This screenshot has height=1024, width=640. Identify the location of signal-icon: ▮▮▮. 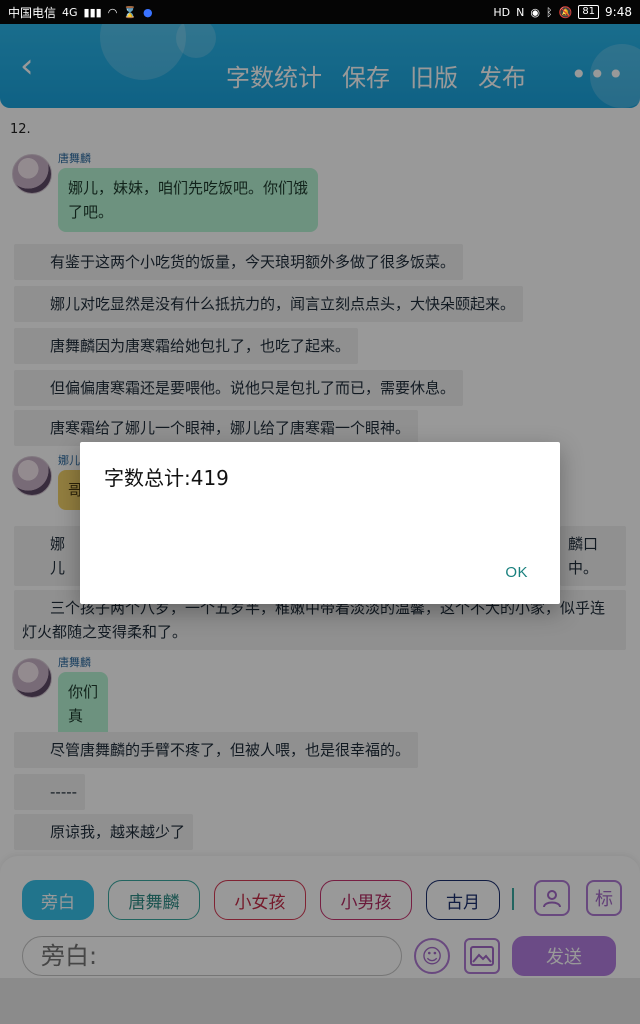
(92, 12).